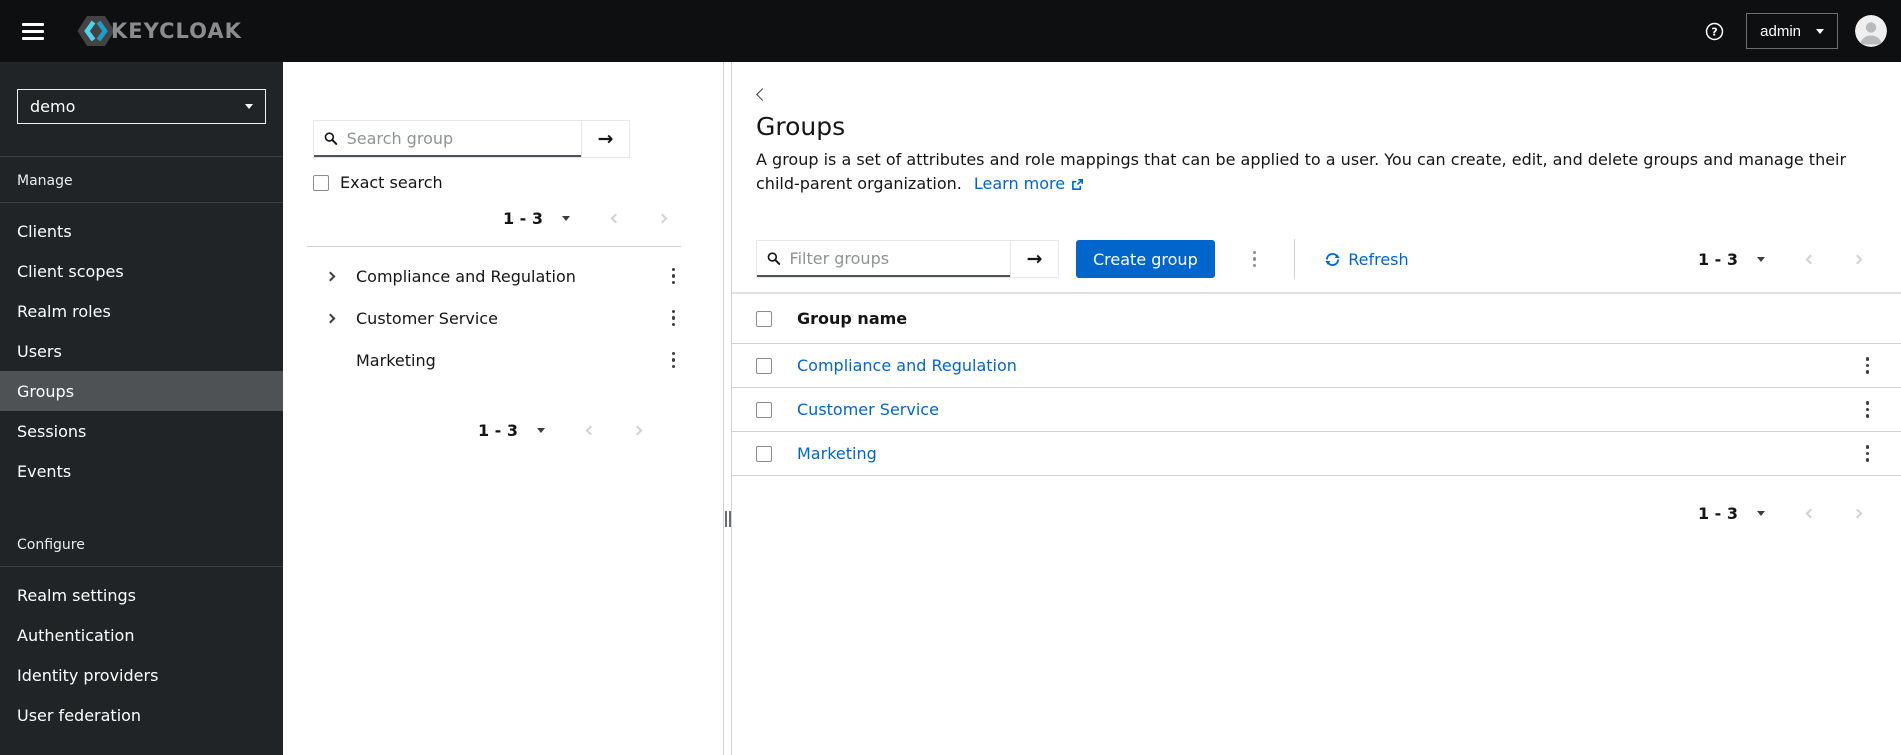  What do you see at coordinates (33, 31) in the screenshot?
I see `nav-toggle-button` at bounding box center [33, 31].